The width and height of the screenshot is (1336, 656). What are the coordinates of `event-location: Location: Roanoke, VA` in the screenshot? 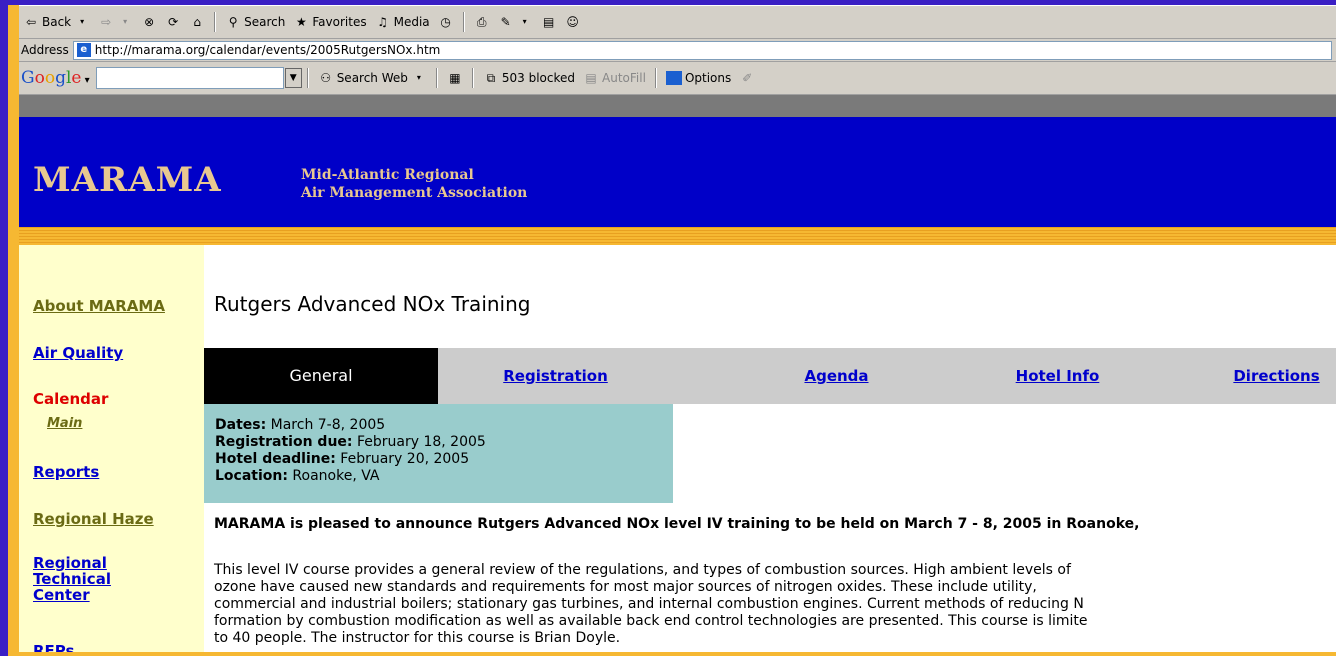 It's located at (297, 476).